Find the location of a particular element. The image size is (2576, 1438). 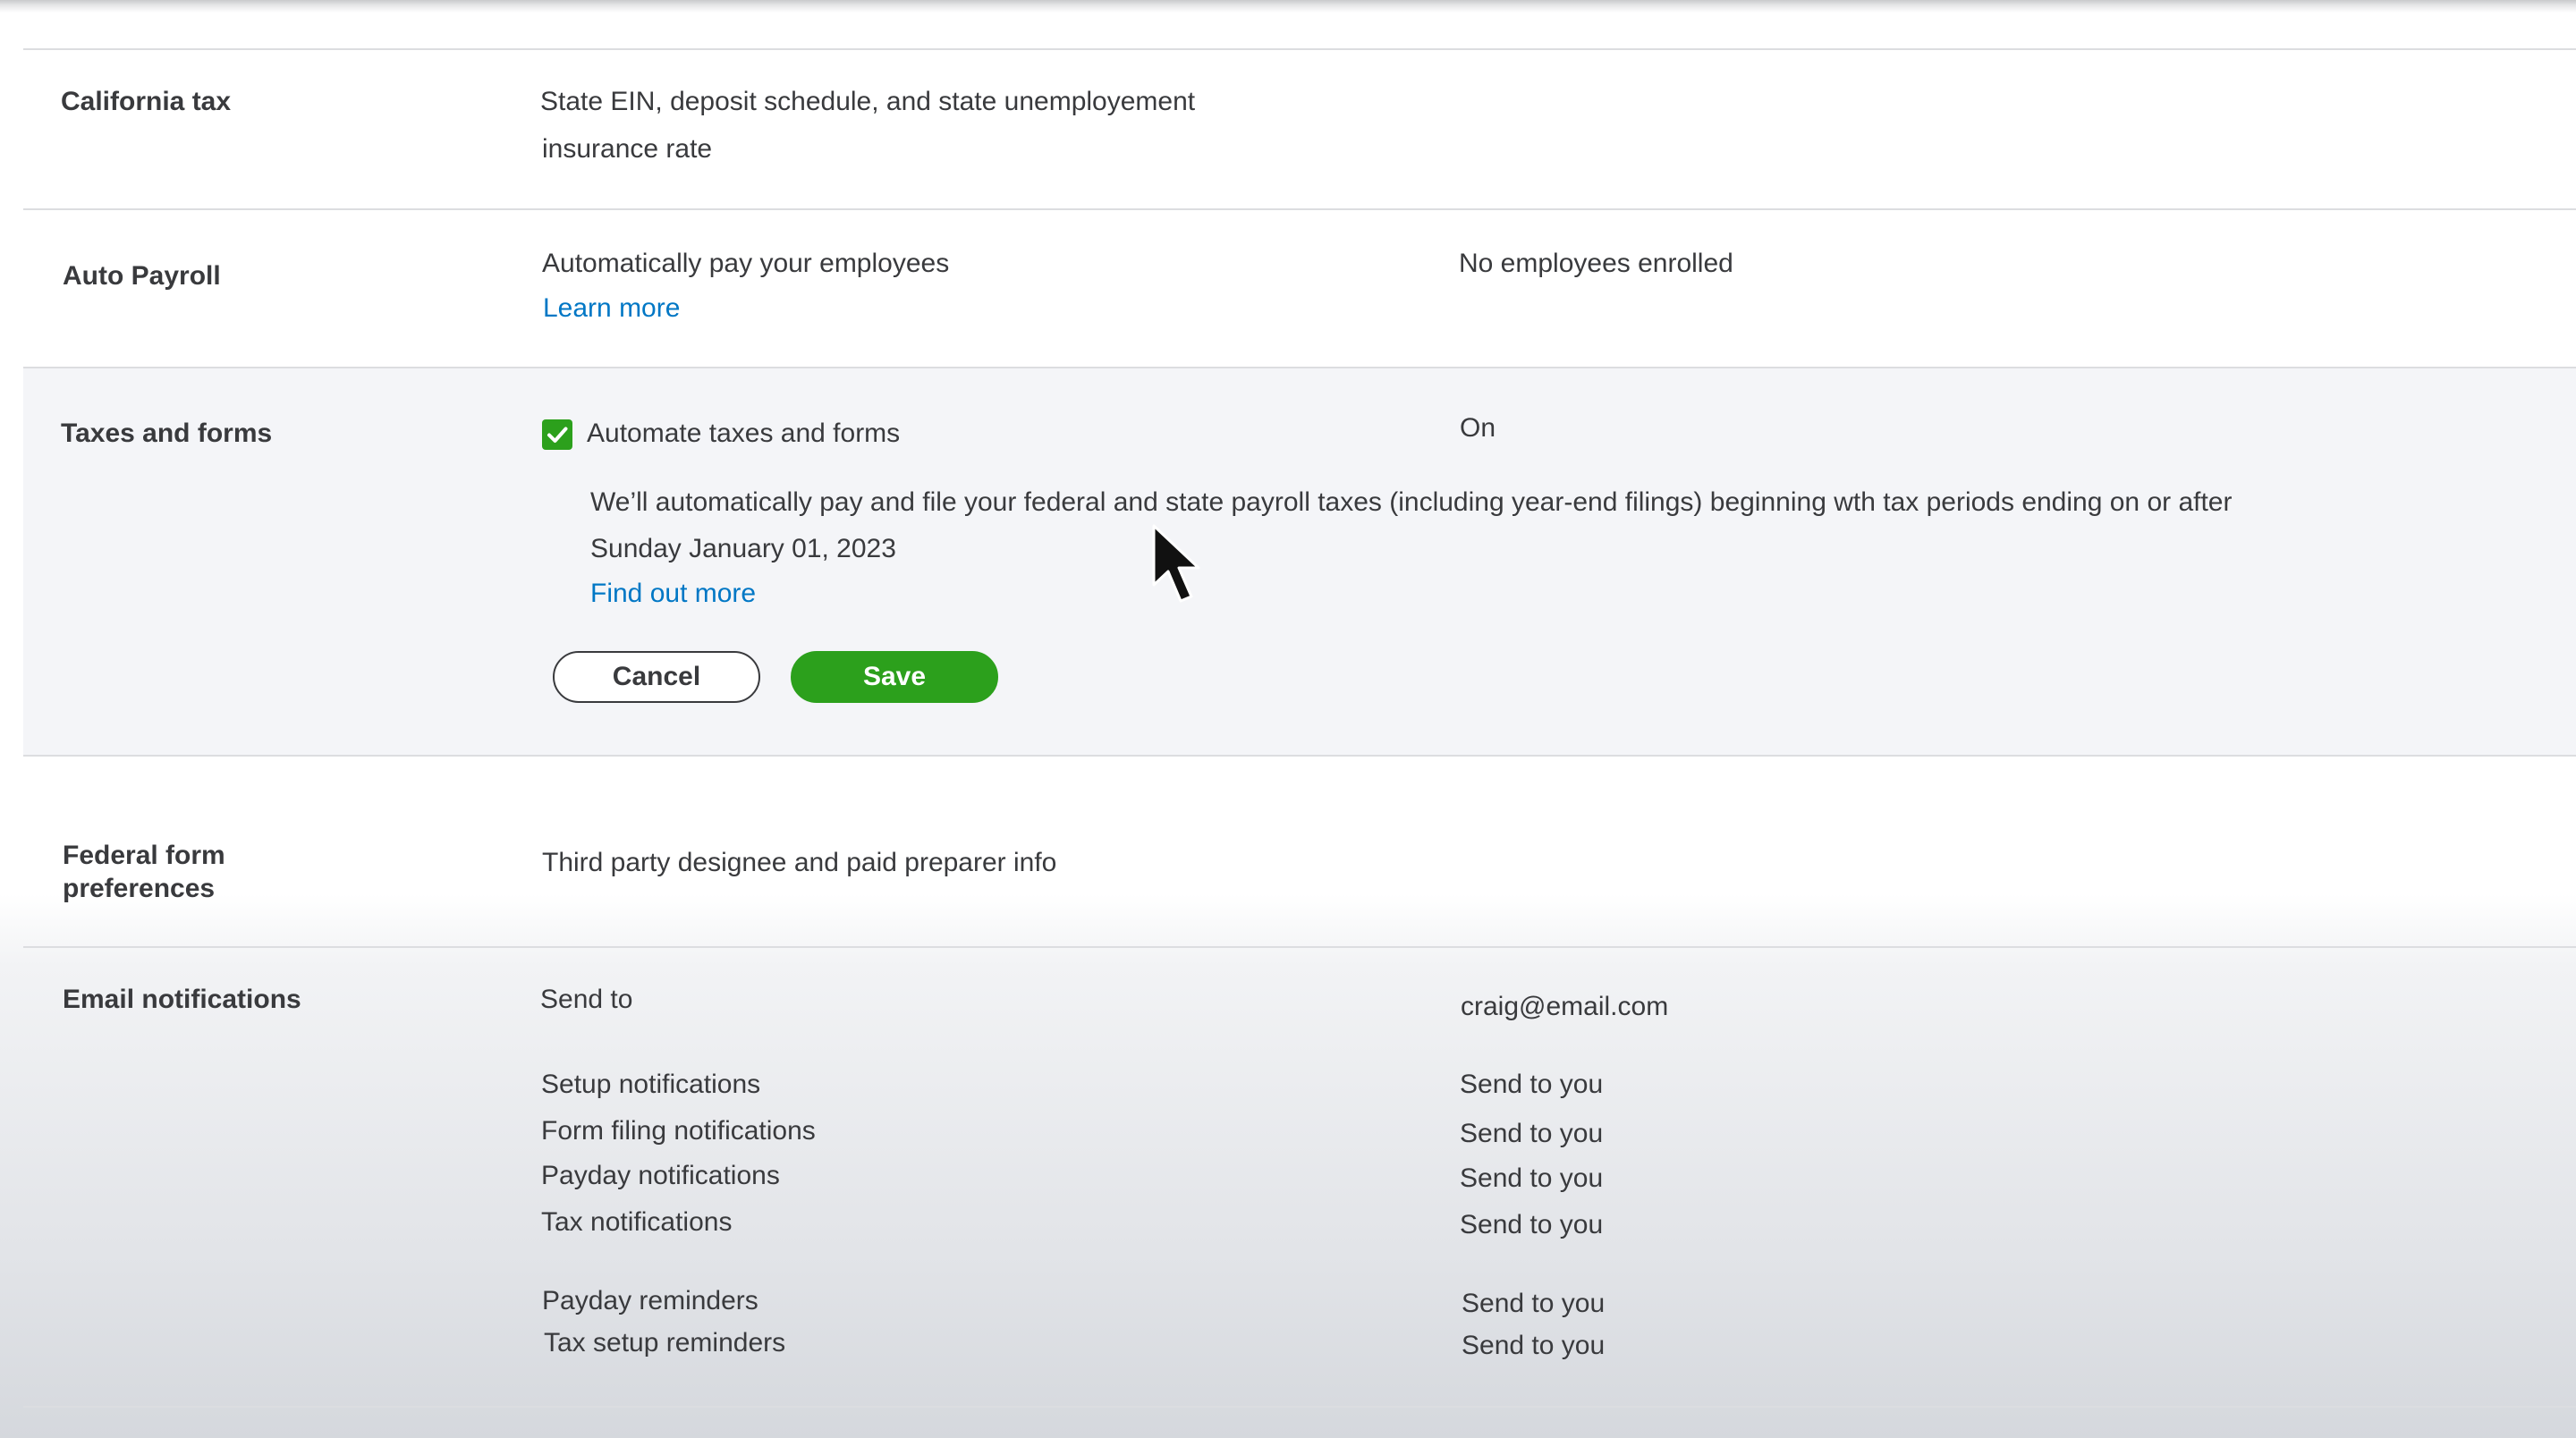

automate-taxes-label: Automate taxes and forms is located at coordinates (743, 434).